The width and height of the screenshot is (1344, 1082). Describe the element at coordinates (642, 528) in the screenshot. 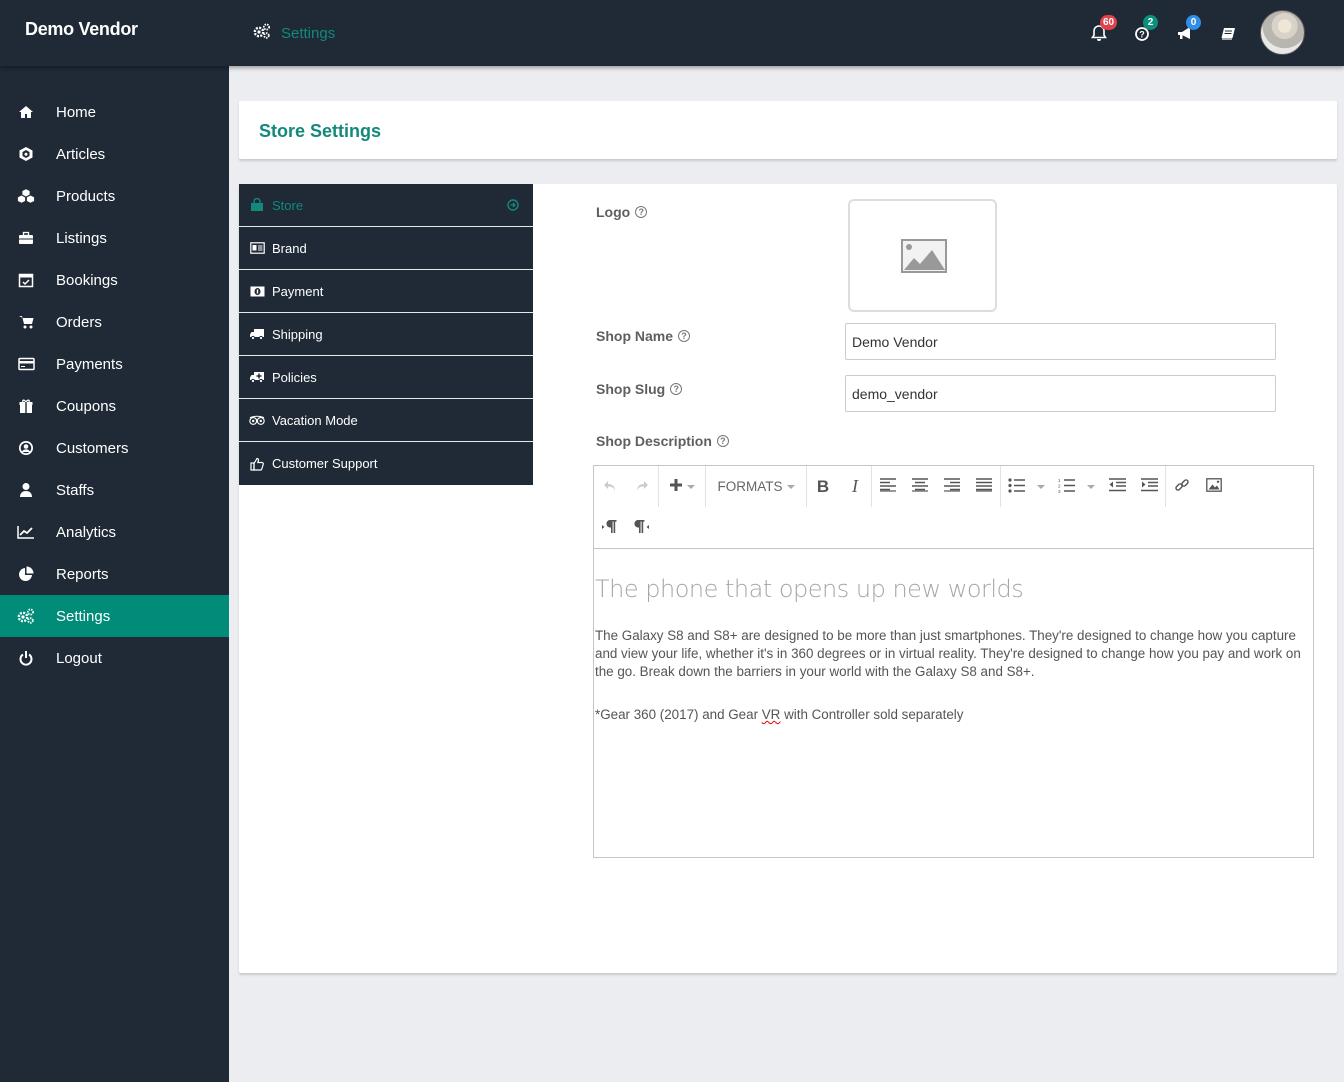

I see `rtl-button` at that location.